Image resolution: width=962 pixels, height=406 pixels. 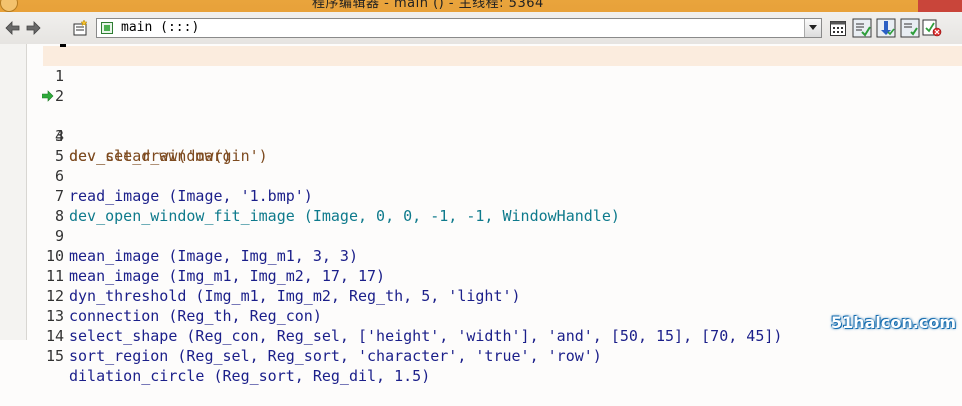 What do you see at coordinates (910, 28) in the screenshot?
I see `step-out-icon` at bounding box center [910, 28].